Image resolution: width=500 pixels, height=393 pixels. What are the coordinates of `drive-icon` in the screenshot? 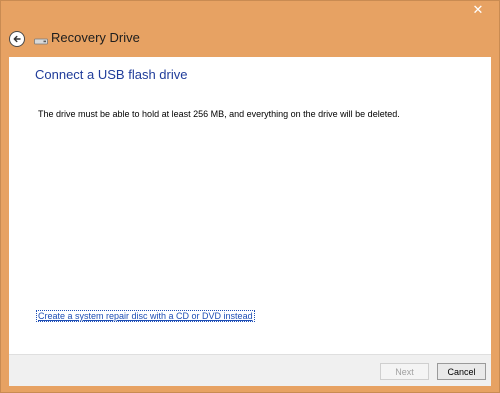 It's located at (41, 41).